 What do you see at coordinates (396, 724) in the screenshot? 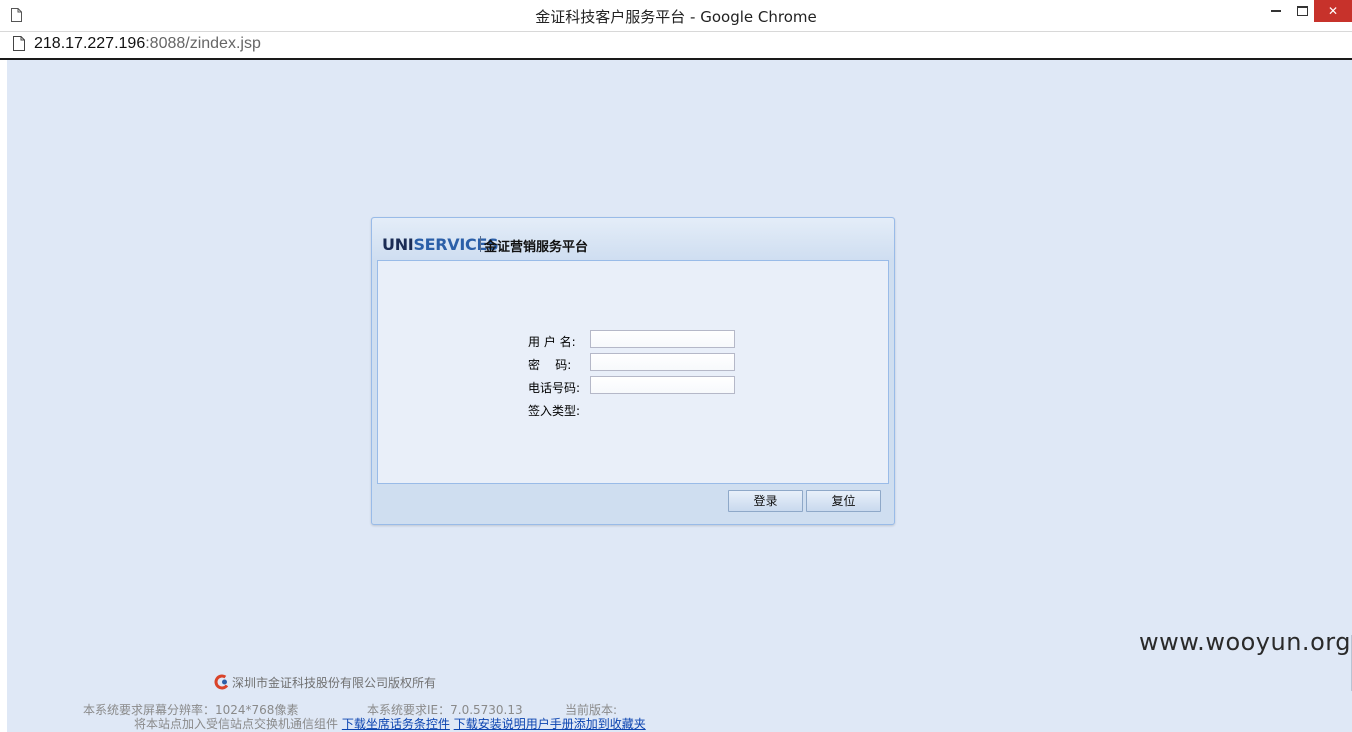
I see `download-control-link: 下载坐席话务条控件` at bounding box center [396, 724].